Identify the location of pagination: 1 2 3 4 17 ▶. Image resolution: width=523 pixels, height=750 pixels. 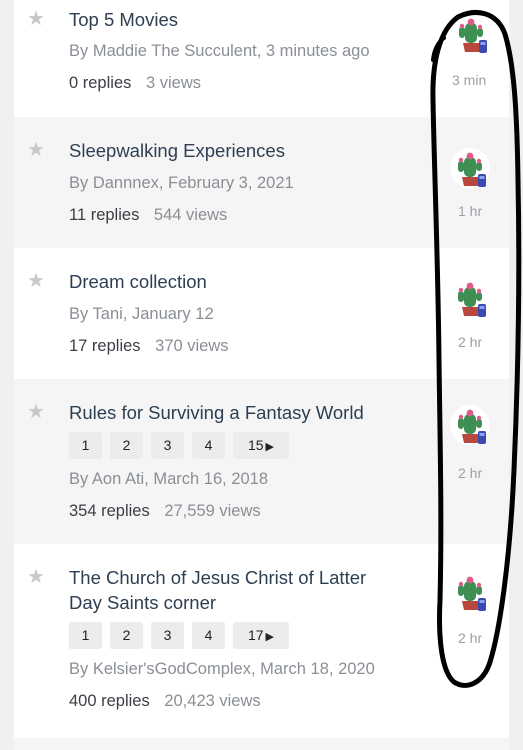
(179, 635).